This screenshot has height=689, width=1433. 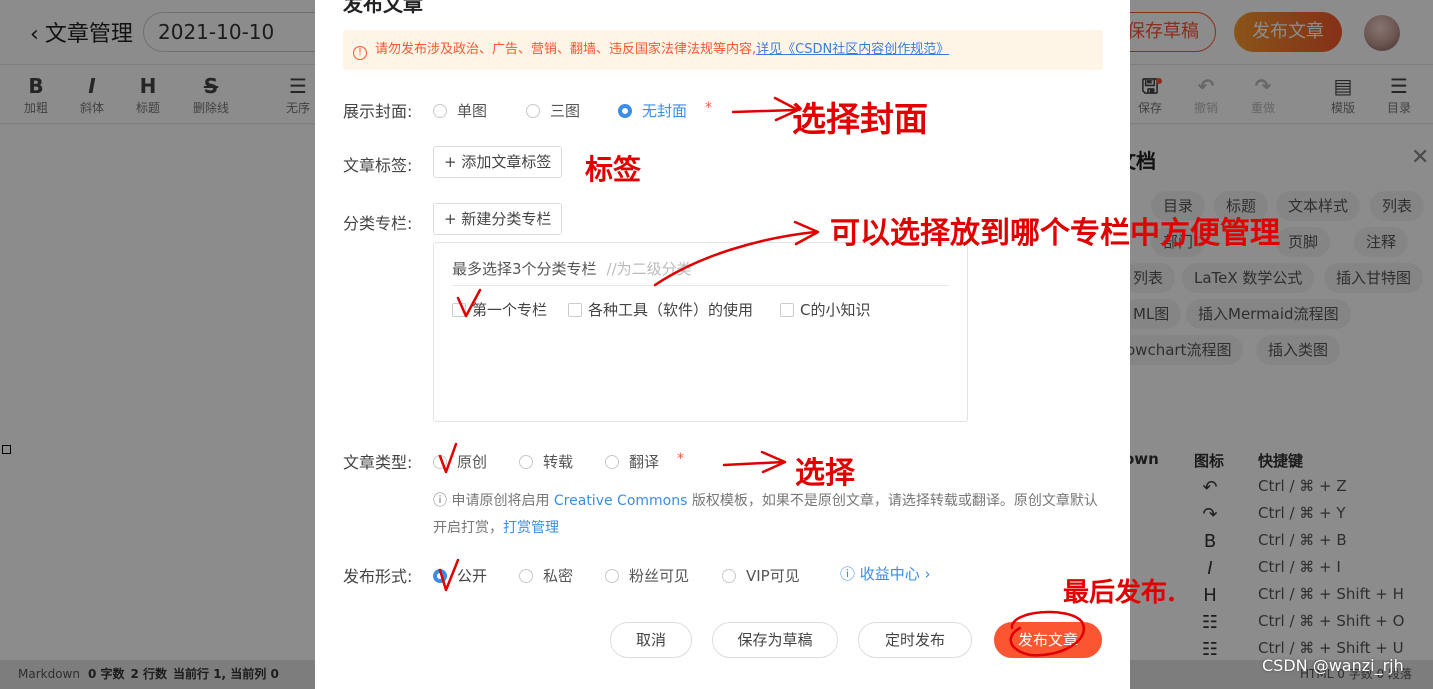 What do you see at coordinates (1120, 593) in the screenshot?
I see `annotation-publish: 最后发布.` at bounding box center [1120, 593].